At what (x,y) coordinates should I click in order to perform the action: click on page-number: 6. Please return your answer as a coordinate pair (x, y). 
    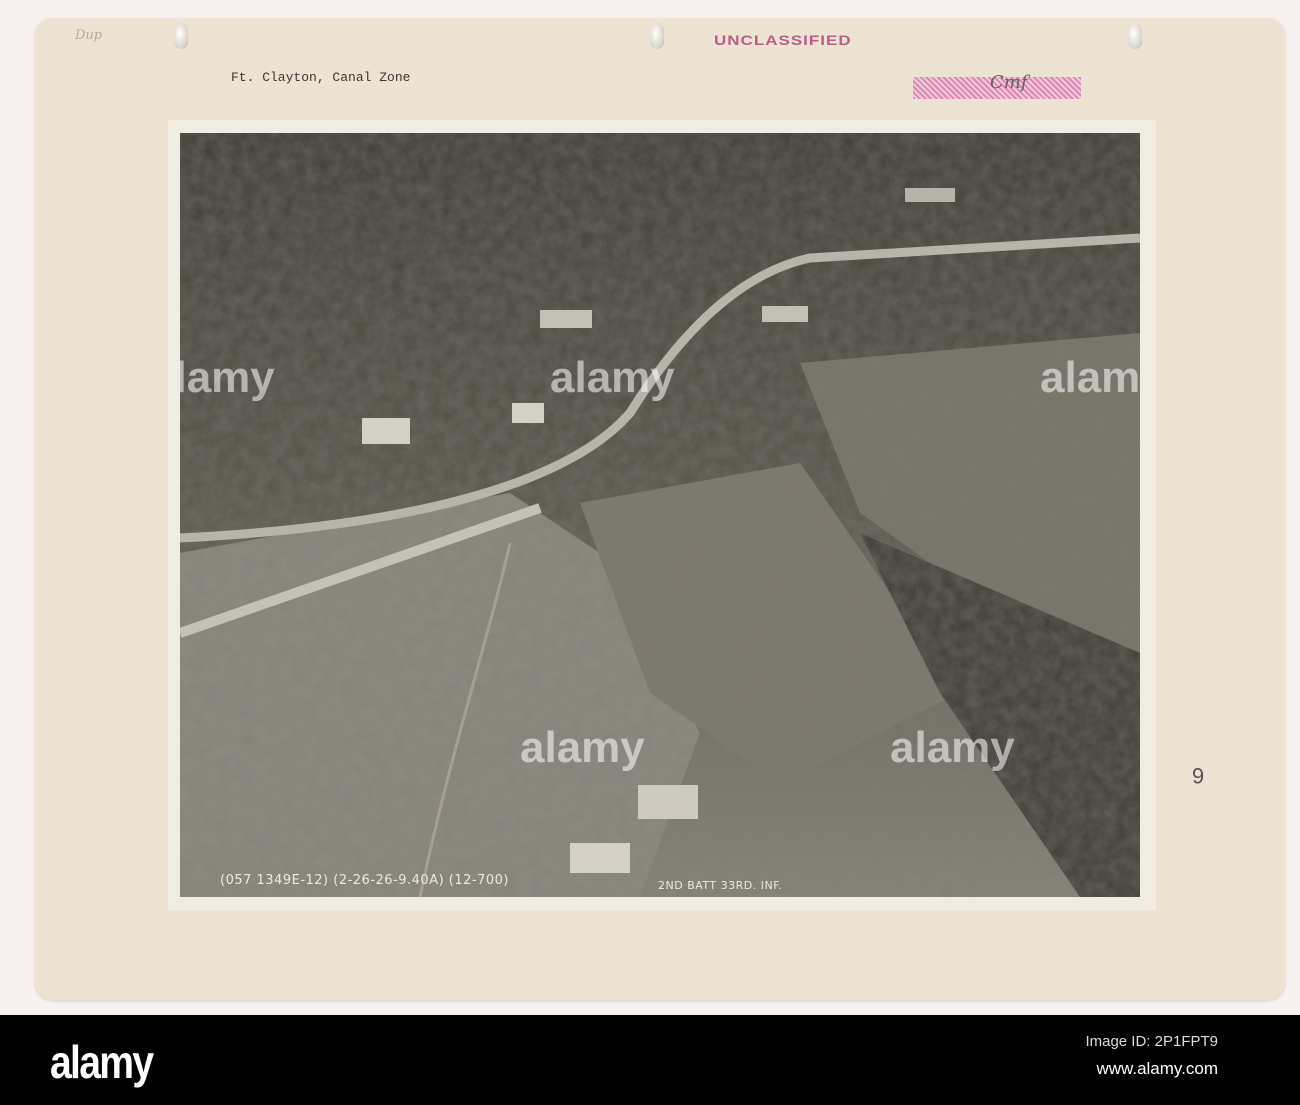
    Looking at the image, I should click on (1198, 775).